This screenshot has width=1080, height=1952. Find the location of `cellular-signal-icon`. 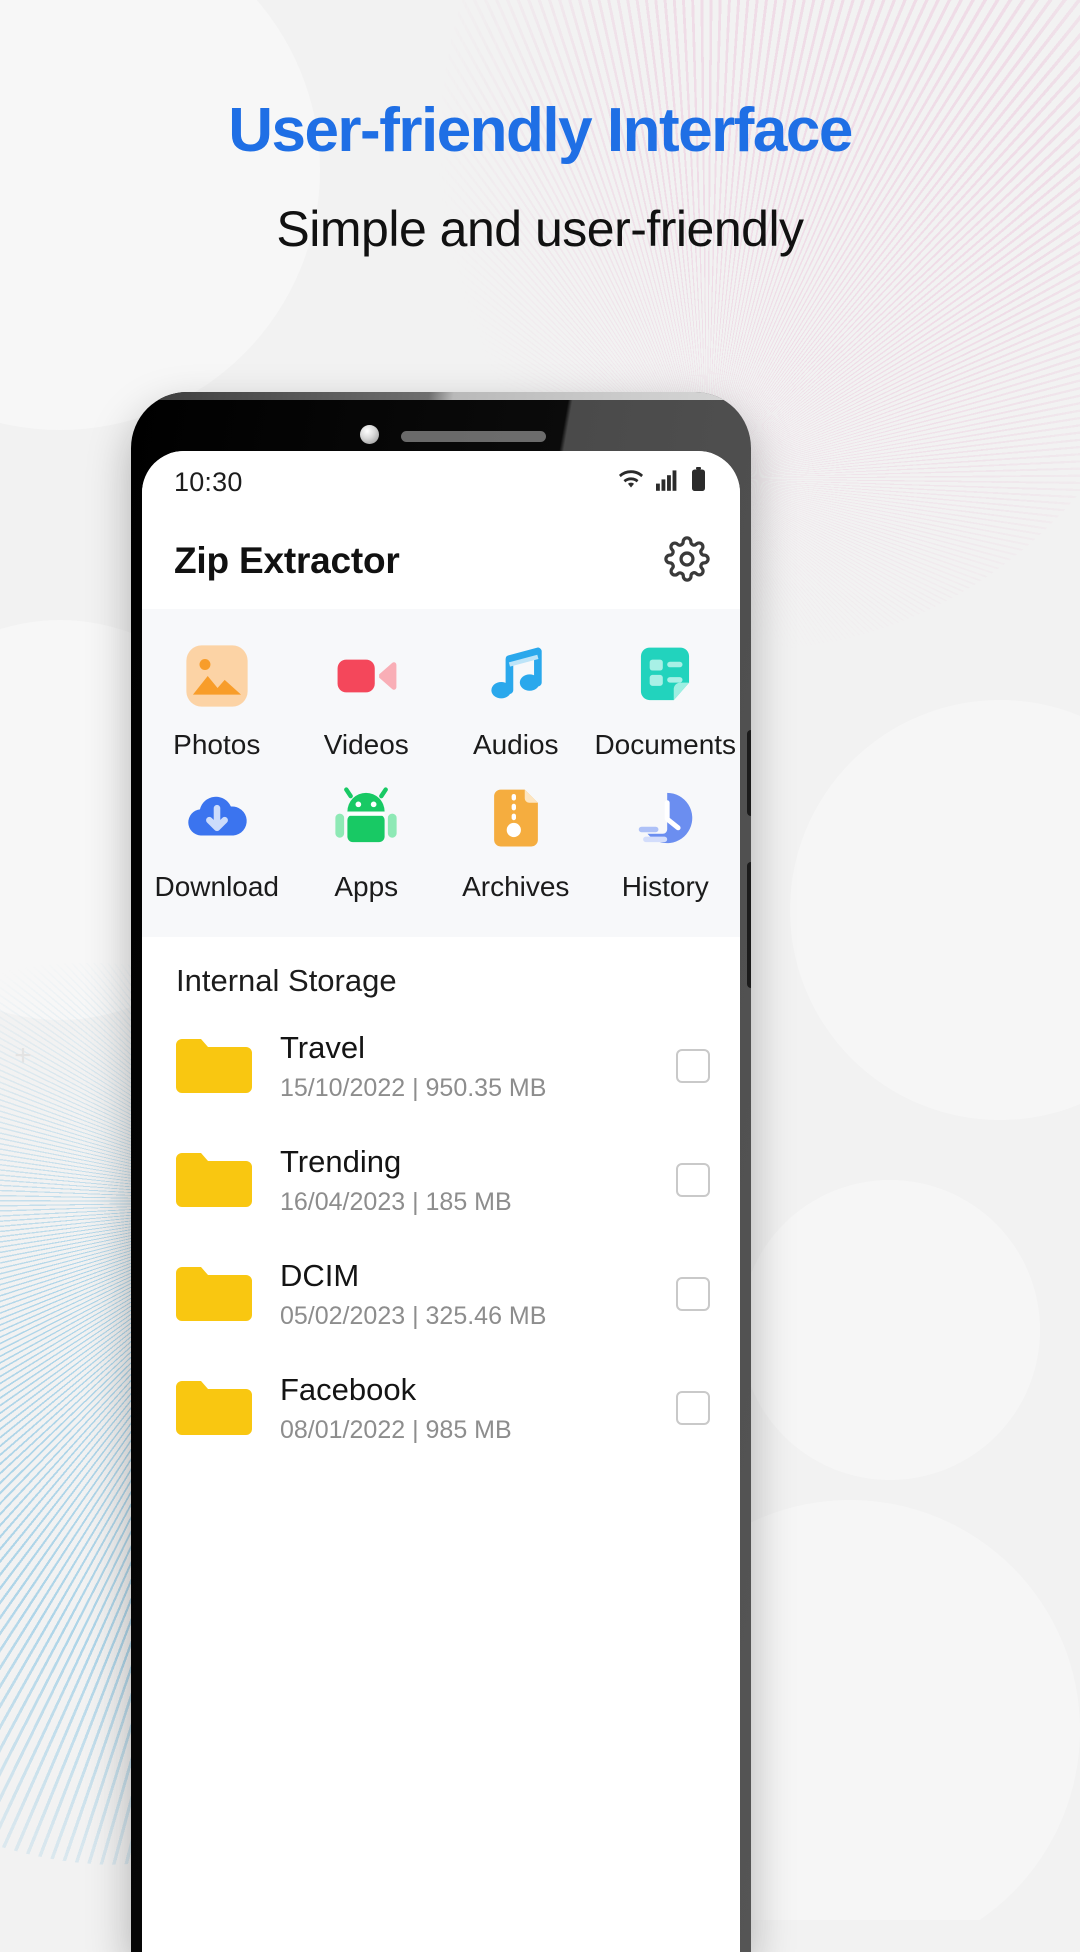

cellular-signal-icon is located at coordinates (668, 482).